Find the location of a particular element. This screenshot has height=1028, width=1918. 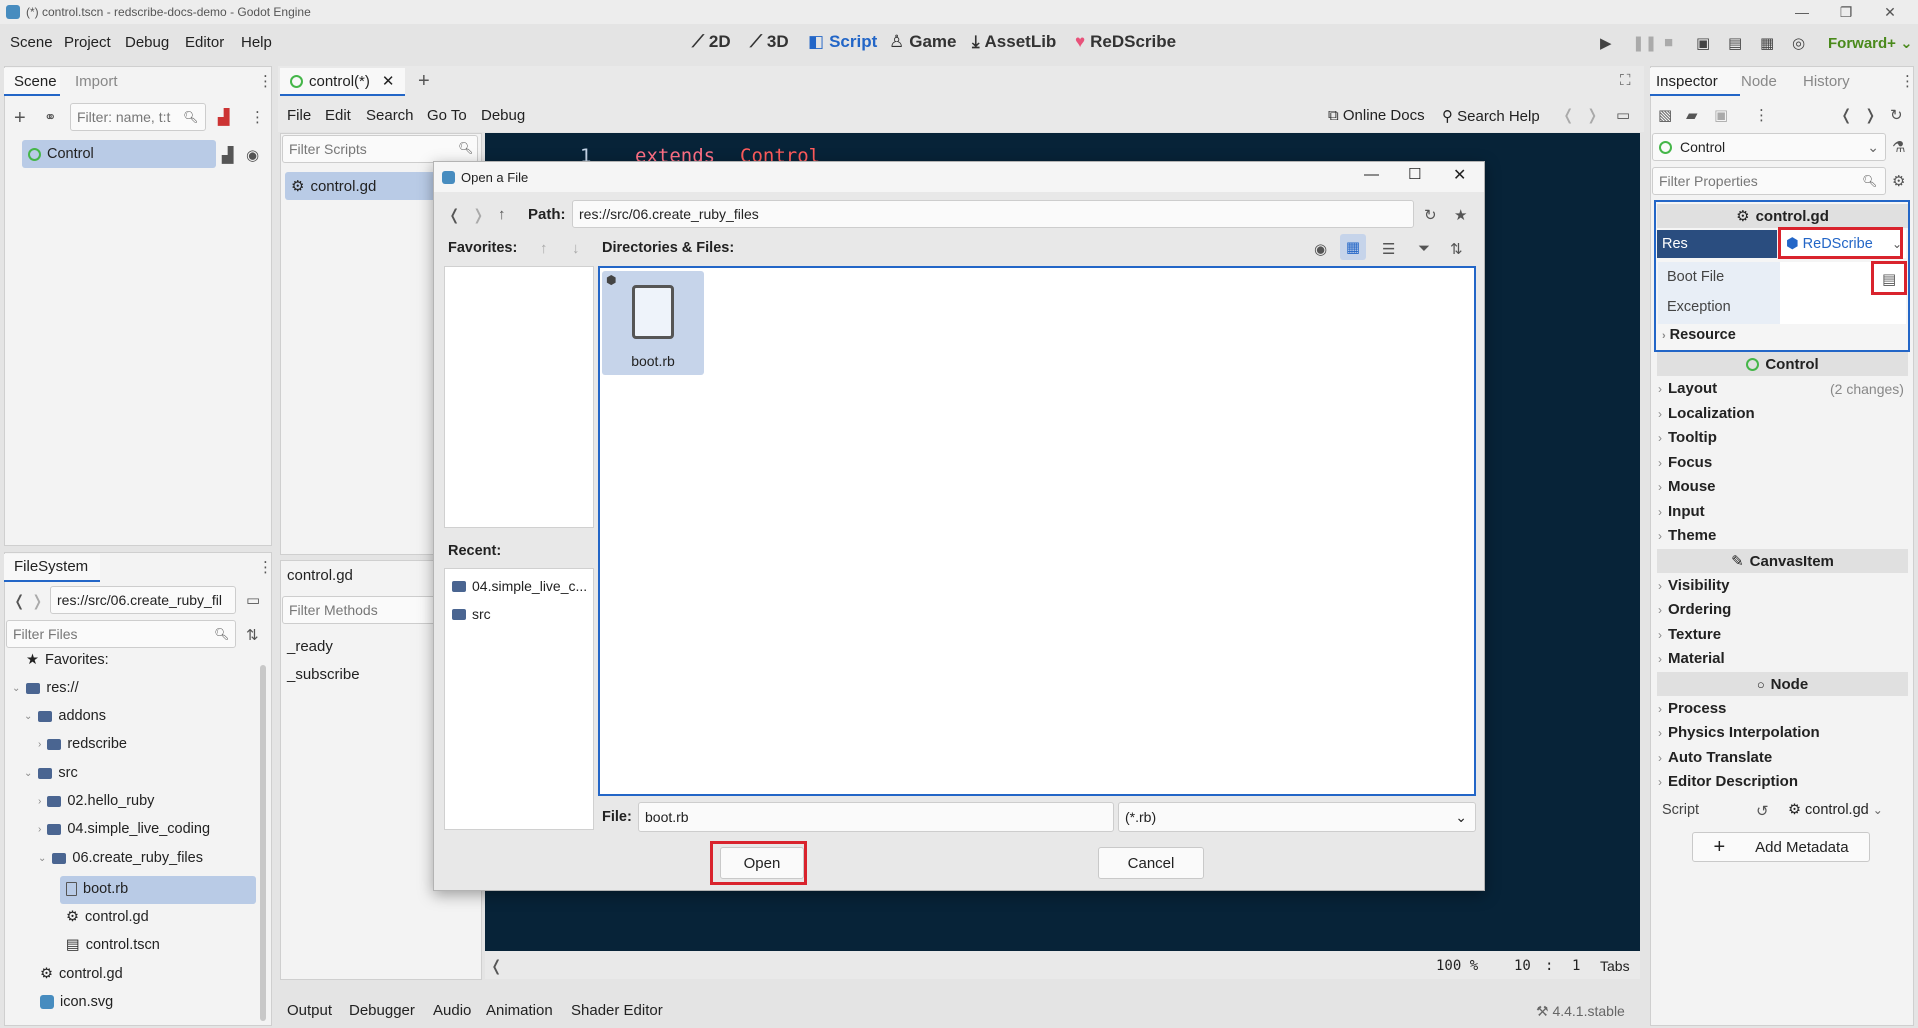

group-auto-translate: › Auto Translate is located at coordinates (1715, 757).